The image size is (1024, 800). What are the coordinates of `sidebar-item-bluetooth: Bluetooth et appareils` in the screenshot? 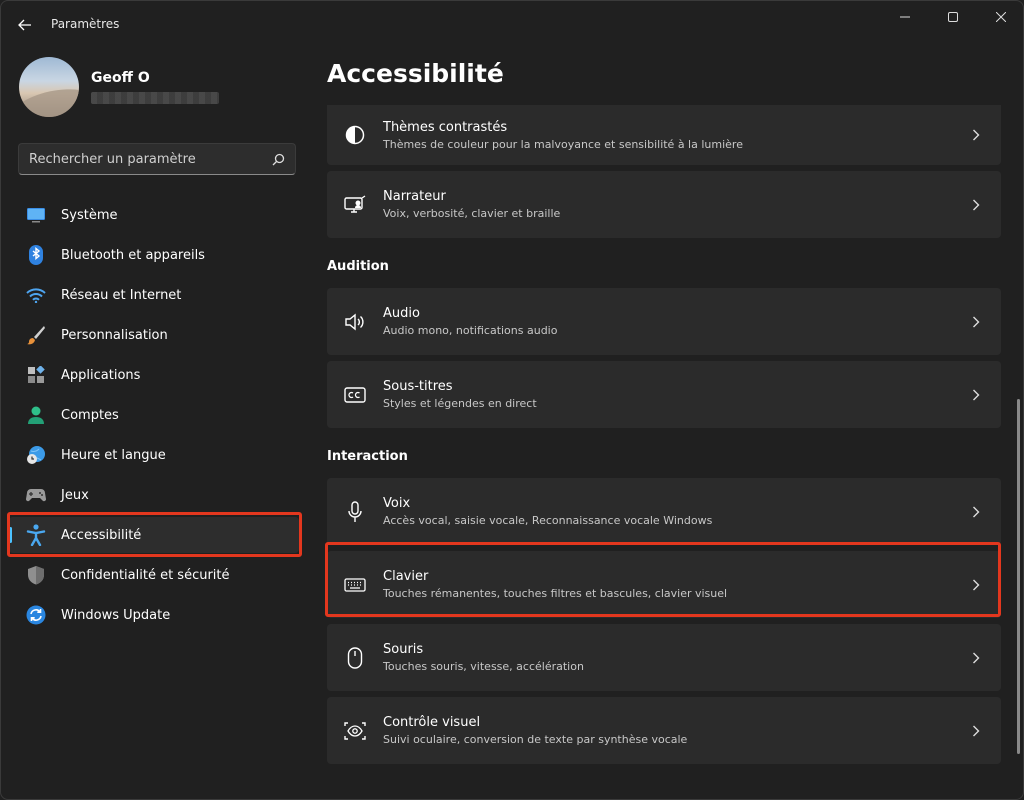 It's located at (154, 255).